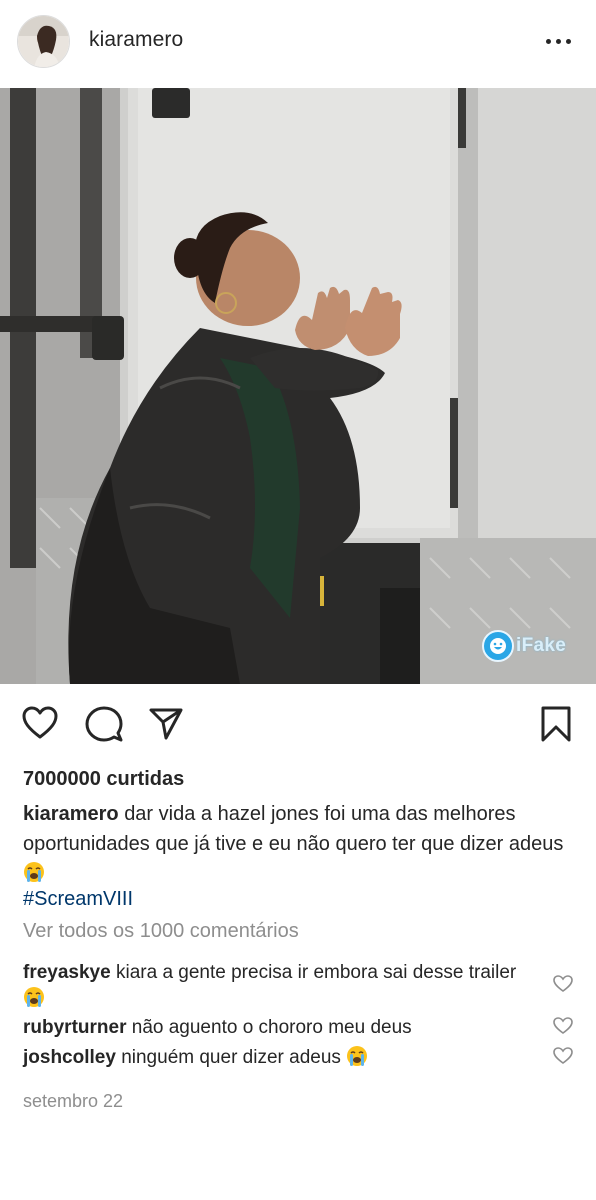 The height and width of the screenshot is (1200, 596). I want to click on hashtag-link: #ScreamVIII, so click(78, 899).